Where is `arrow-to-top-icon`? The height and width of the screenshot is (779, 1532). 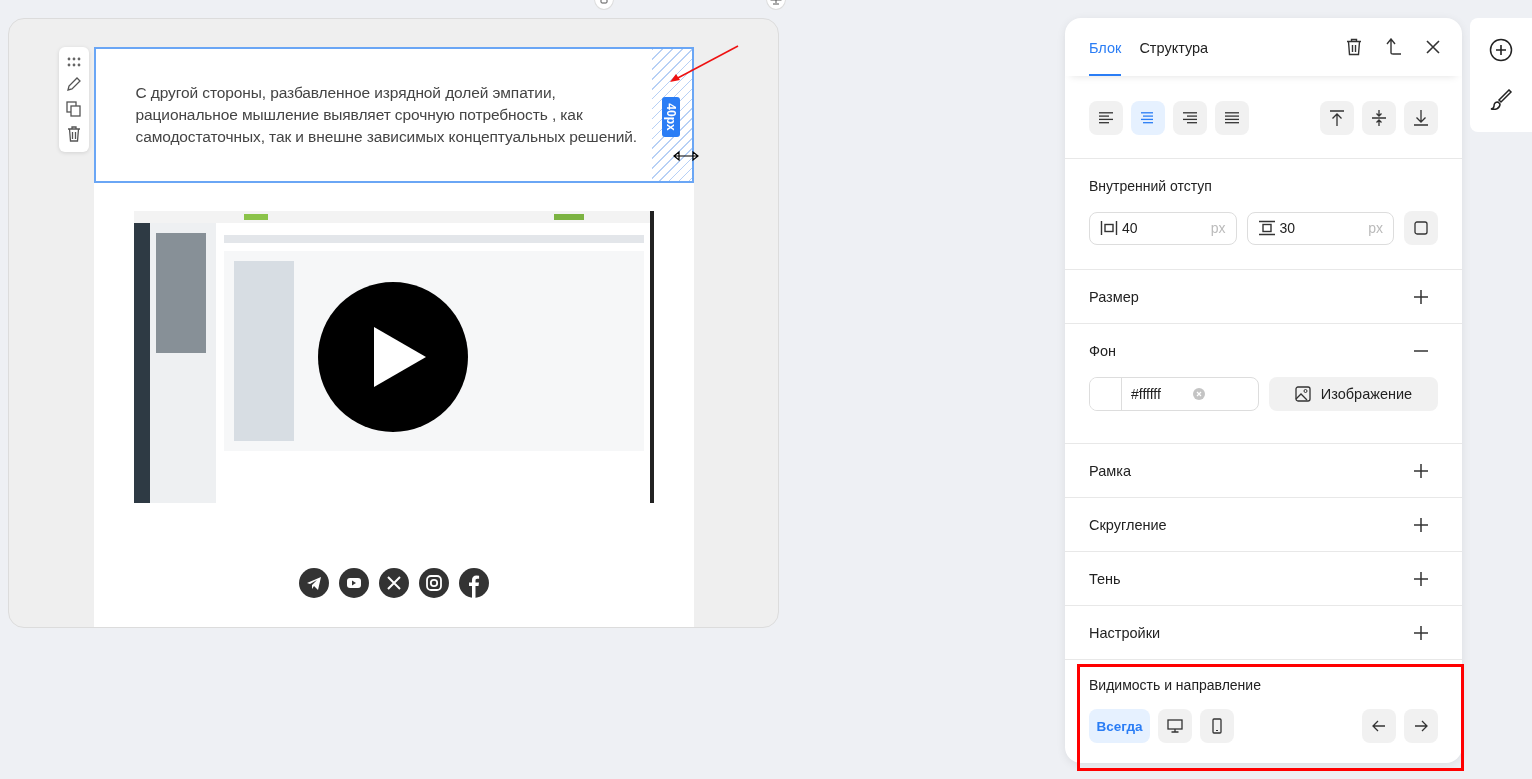
arrow-to-top-icon is located at coordinates (1337, 118).